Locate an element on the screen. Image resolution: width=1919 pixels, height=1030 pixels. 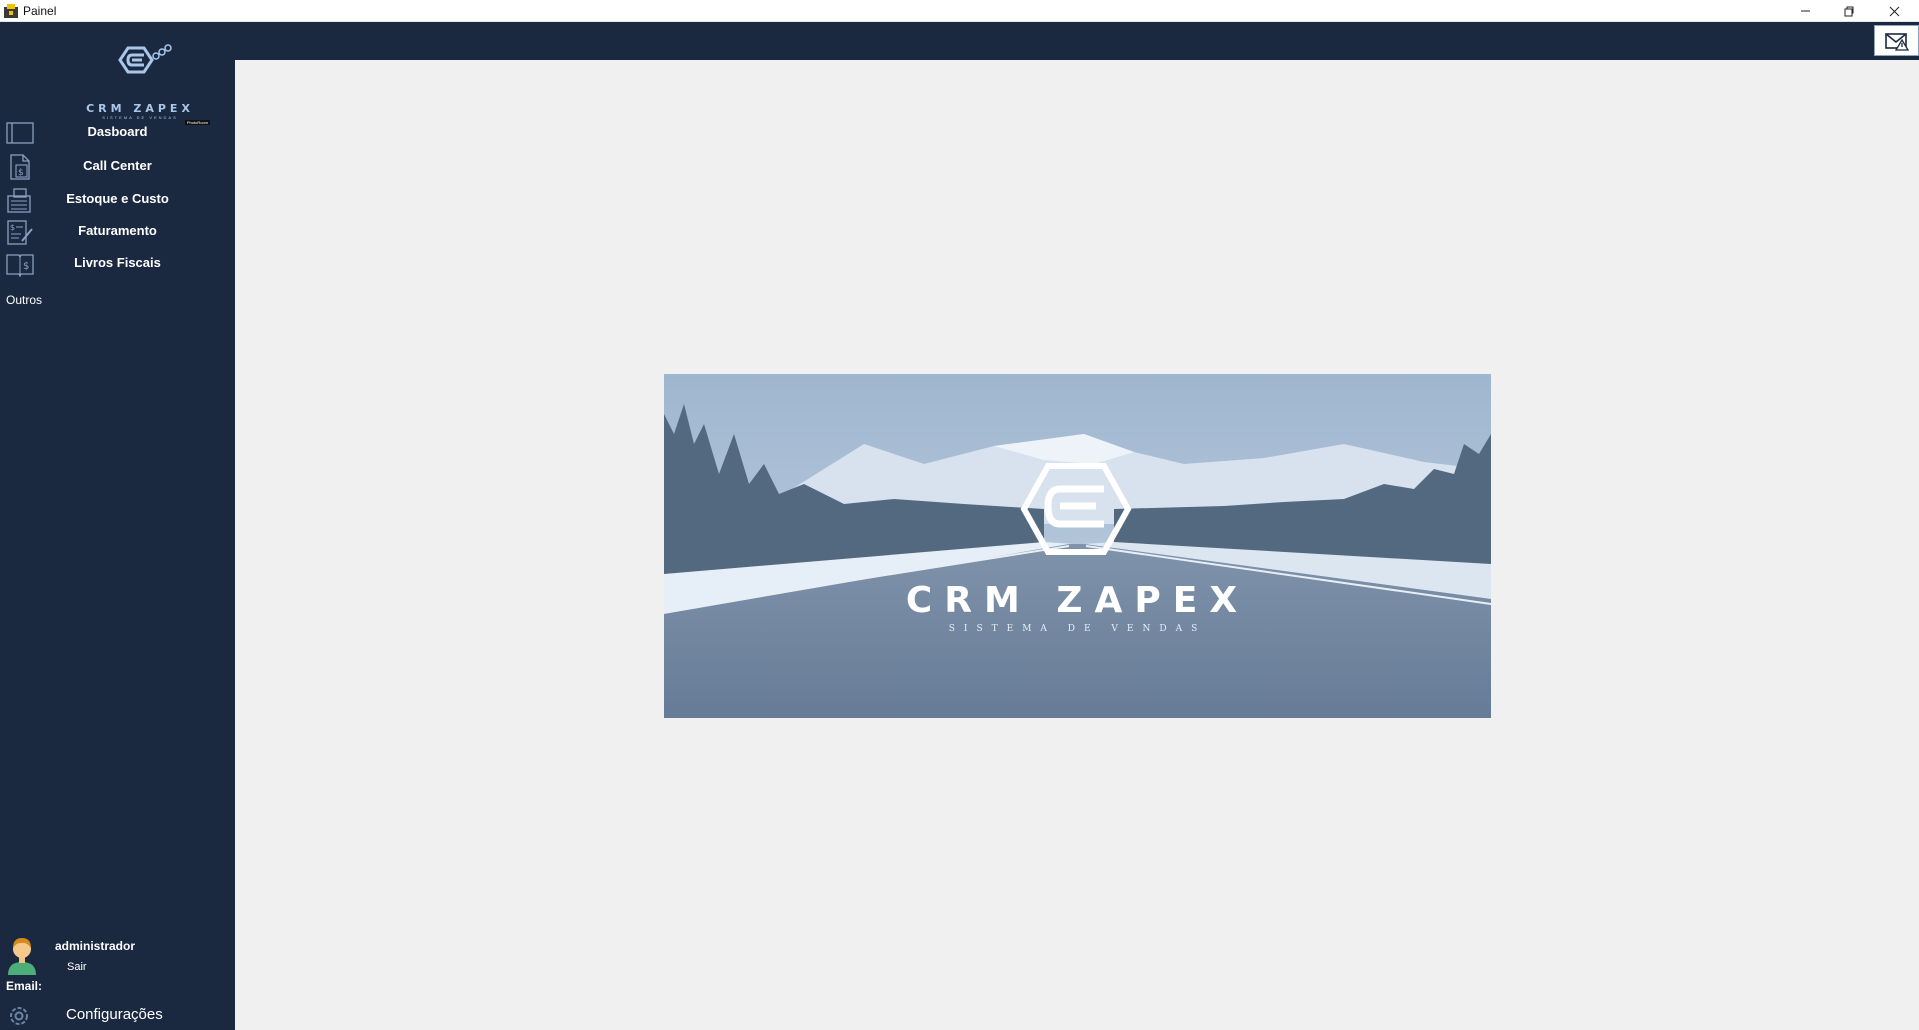
window-title: Painel is located at coordinates (40, 11).